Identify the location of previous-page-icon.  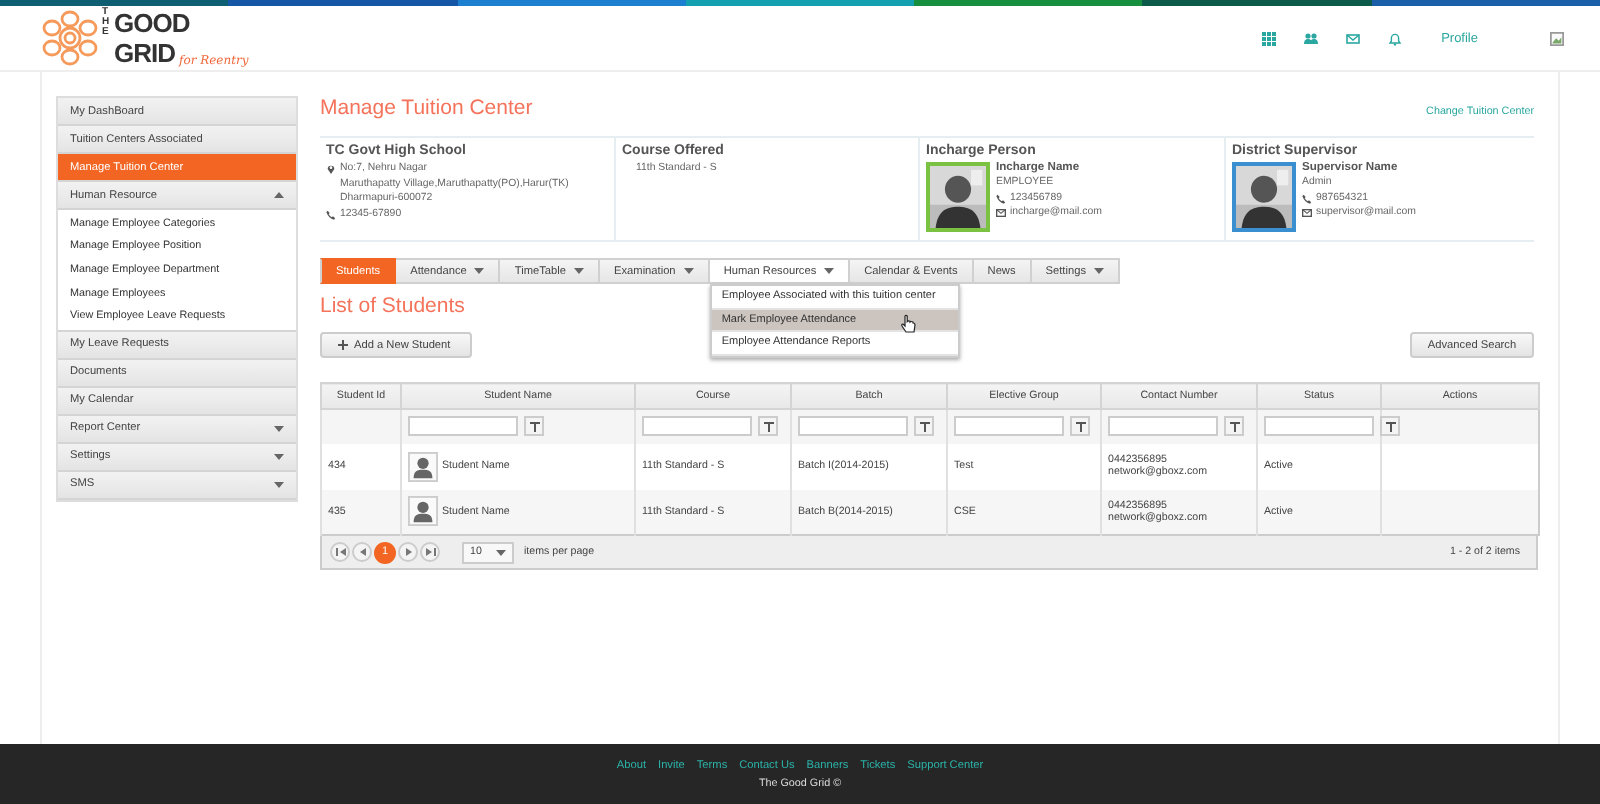
(362, 552).